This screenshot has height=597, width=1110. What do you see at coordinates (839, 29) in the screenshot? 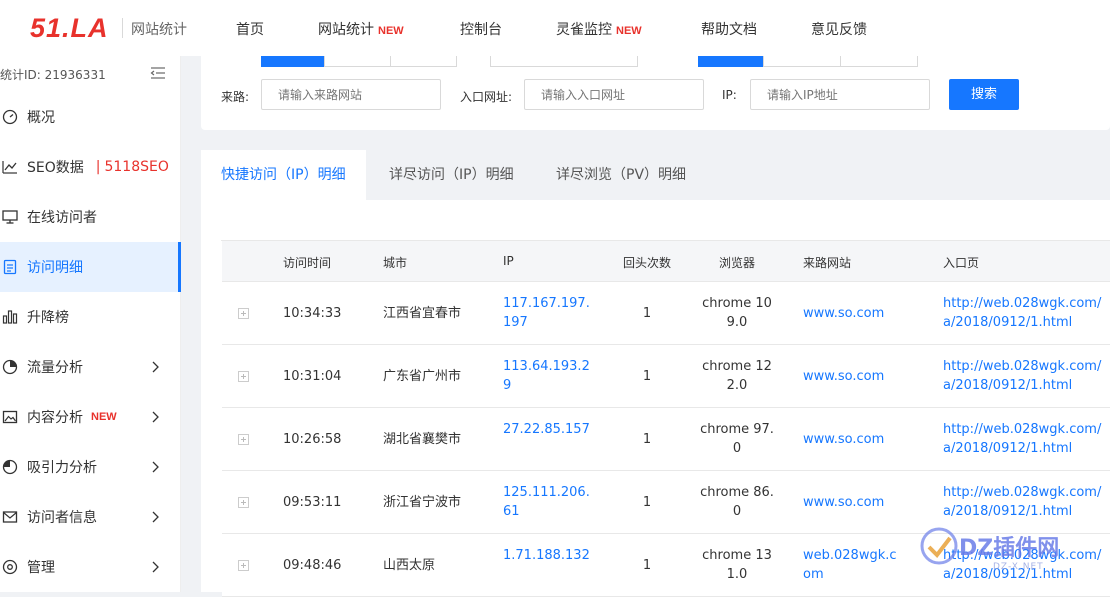
I see `nav-feedback: 意见反馈` at bounding box center [839, 29].